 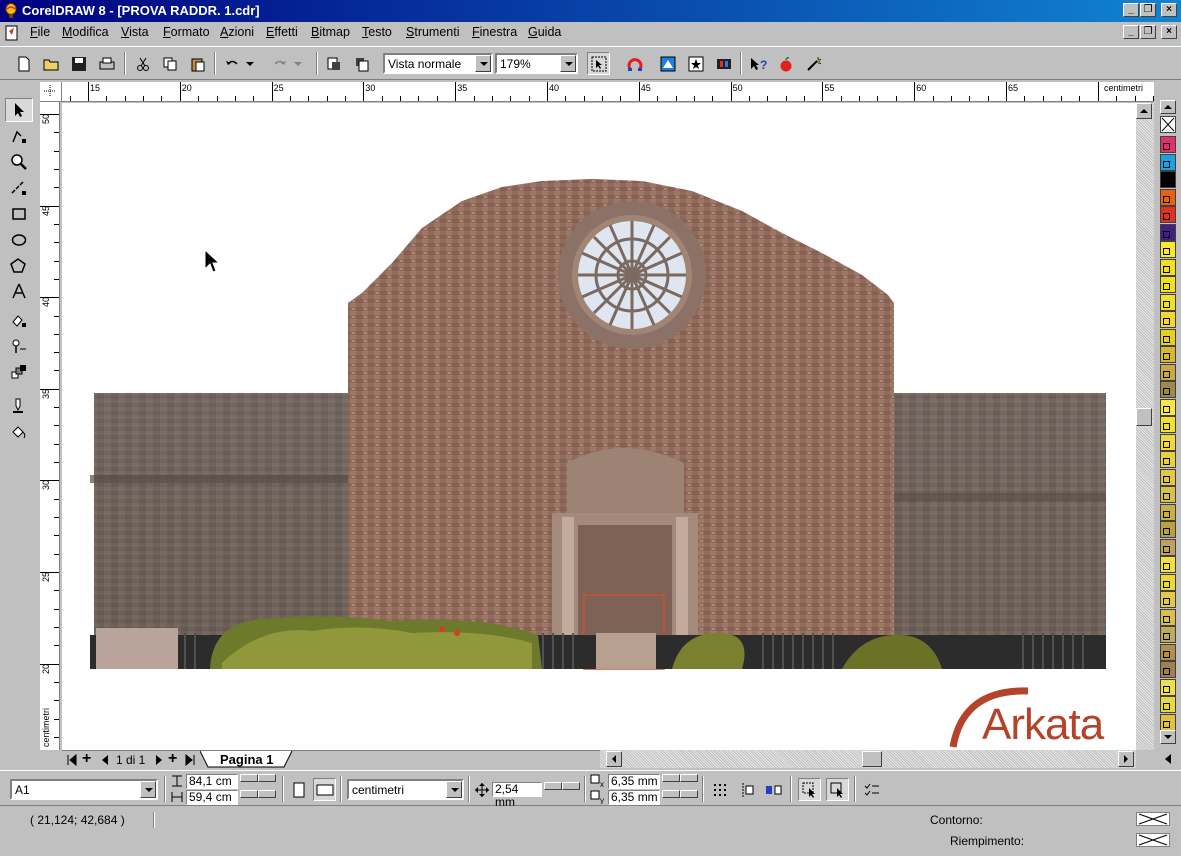 I want to click on options-checklist-icon, so click(x=871, y=789).